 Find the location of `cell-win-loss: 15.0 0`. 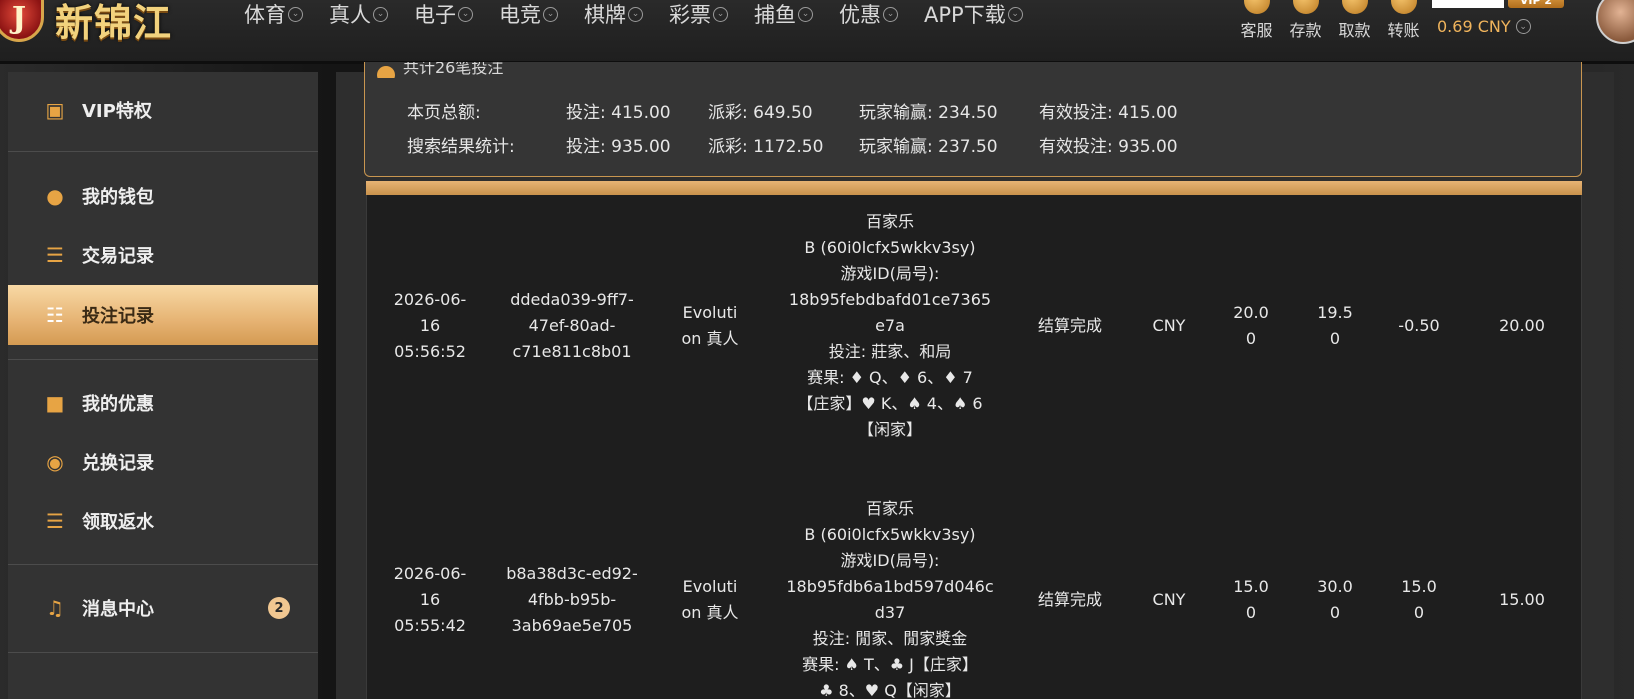

cell-win-loss: 15.0 0 is located at coordinates (1419, 583).